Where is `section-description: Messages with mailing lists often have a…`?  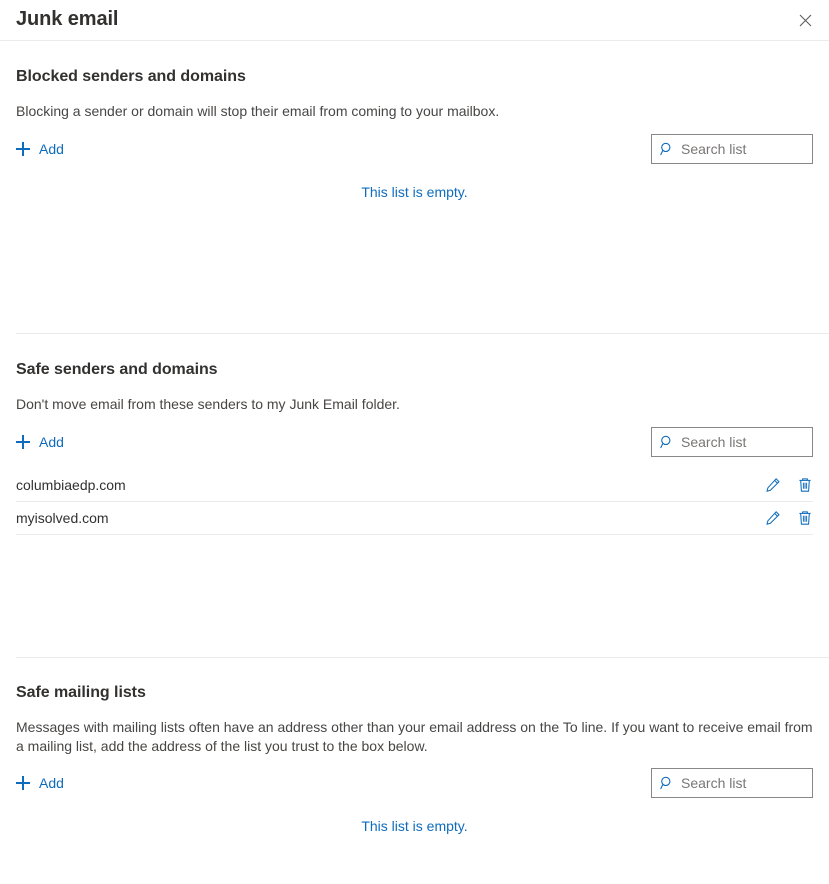 section-description: Messages with mailing lists often have a… is located at coordinates (414, 736).